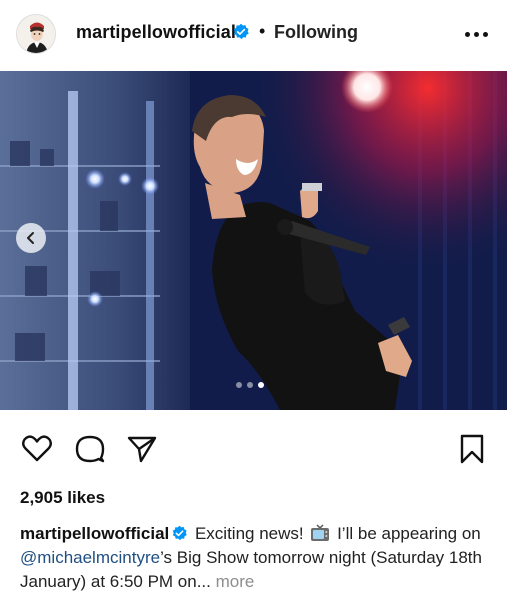 This screenshot has width=507, height=600. What do you see at coordinates (90, 449) in the screenshot?
I see `comment-icon` at bounding box center [90, 449].